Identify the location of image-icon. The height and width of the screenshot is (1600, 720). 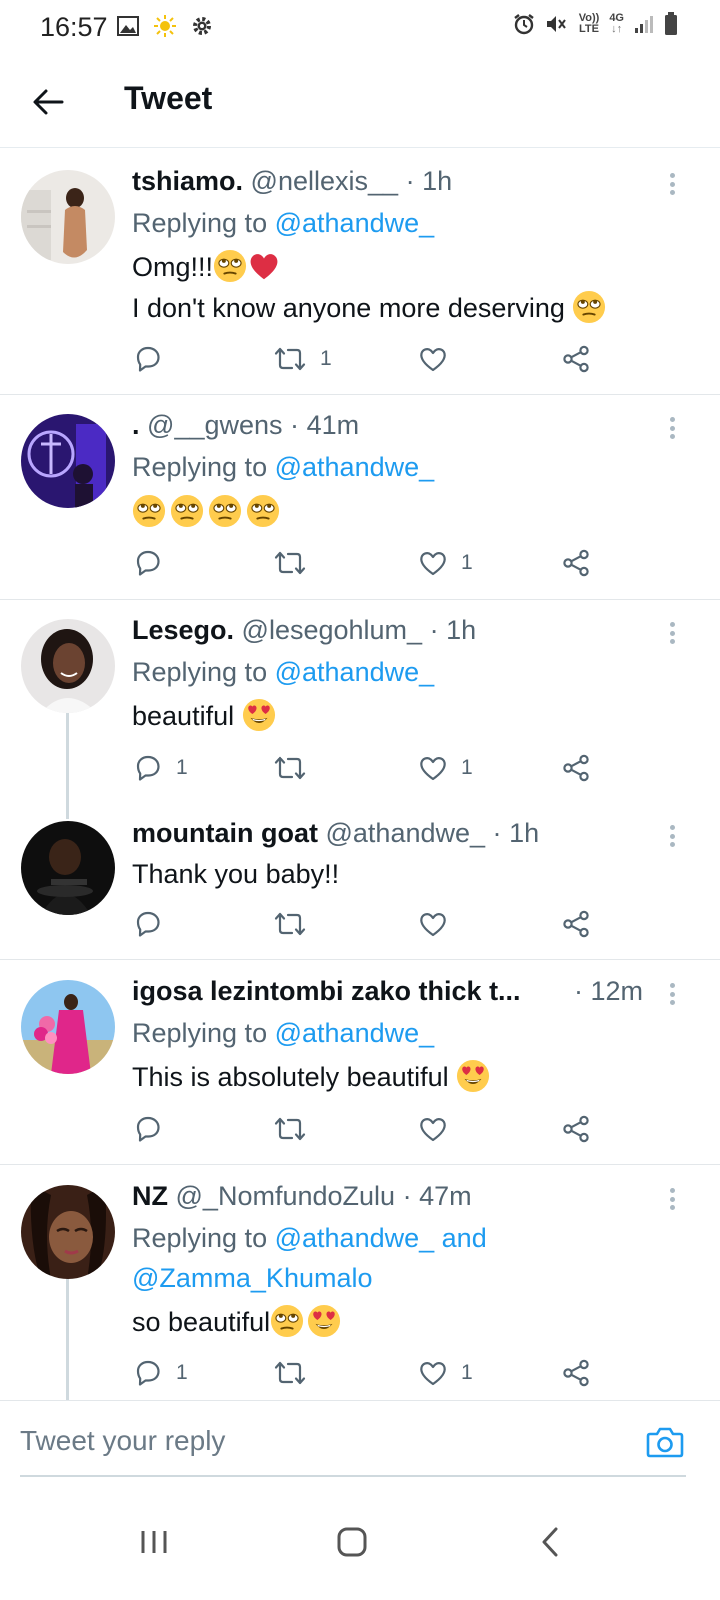
(128, 26).